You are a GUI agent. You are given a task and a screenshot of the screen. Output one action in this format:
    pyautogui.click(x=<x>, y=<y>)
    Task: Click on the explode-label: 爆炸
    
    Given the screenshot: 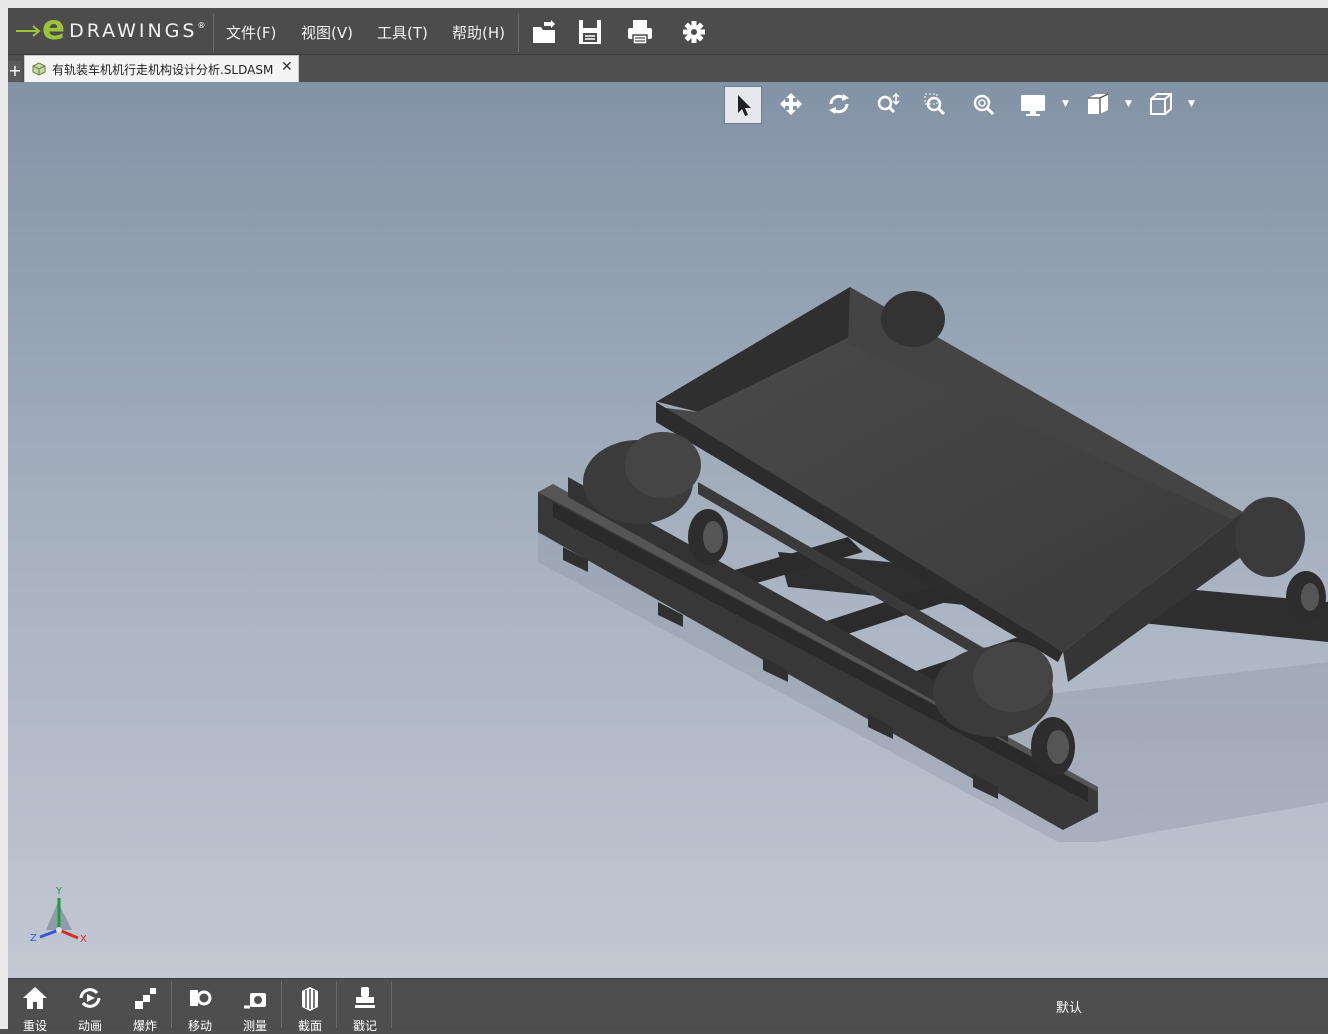 What is the action you would take?
    pyautogui.click(x=144, y=1026)
    